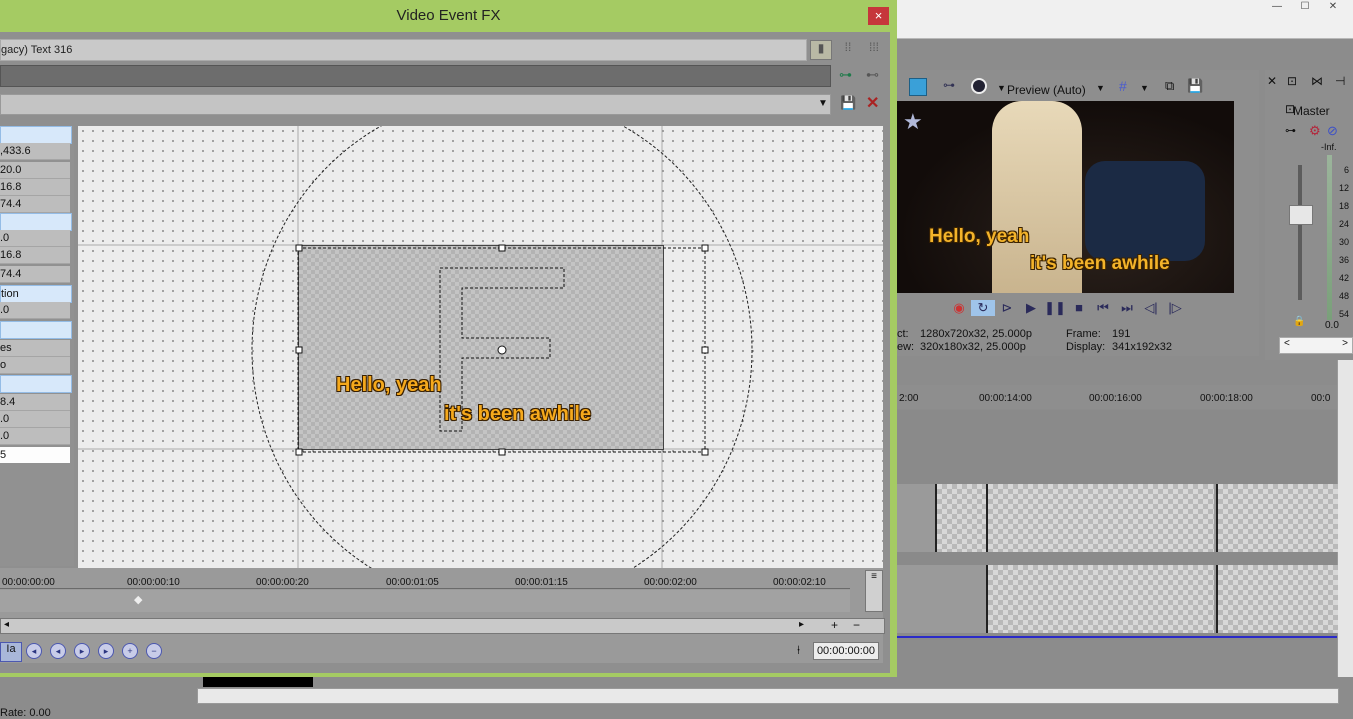  What do you see at coordinates (1103, 308) in the screenshot?
I see `go-to-start-icon: ⏮` at bounding box center [1103, 308].